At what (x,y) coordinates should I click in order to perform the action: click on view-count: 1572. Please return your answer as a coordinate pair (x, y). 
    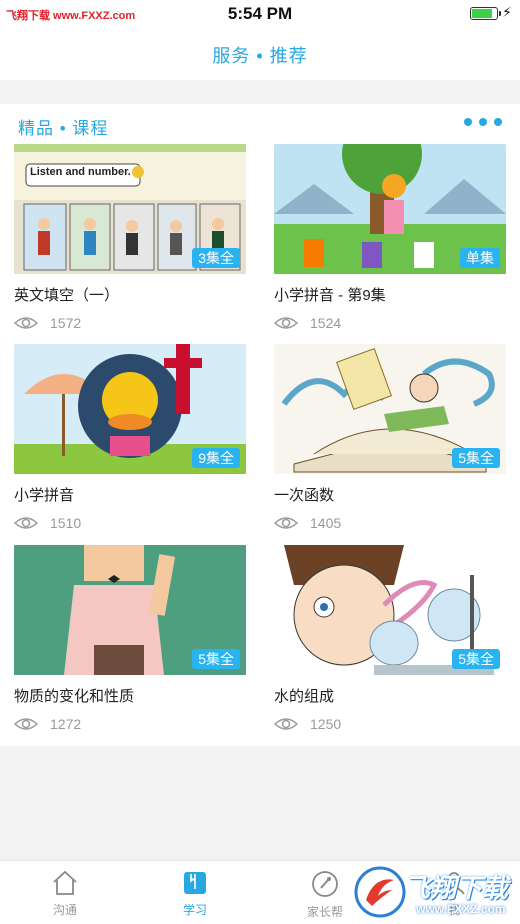
    Looking at the image, I should click on (66, 323).